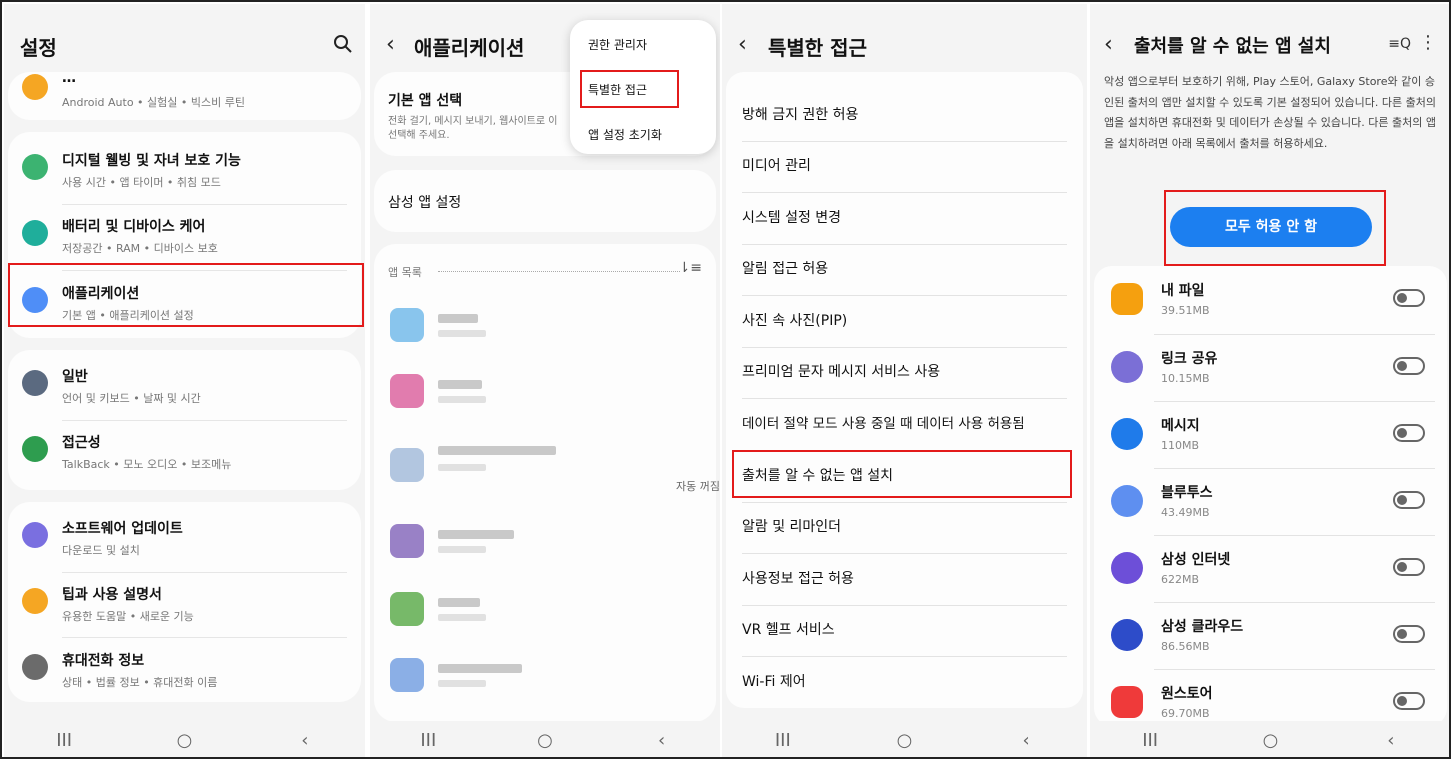  Describe the element at coordinates (904, 166) in the screenshot. I see `list-item: 미디어 관리` at that location.